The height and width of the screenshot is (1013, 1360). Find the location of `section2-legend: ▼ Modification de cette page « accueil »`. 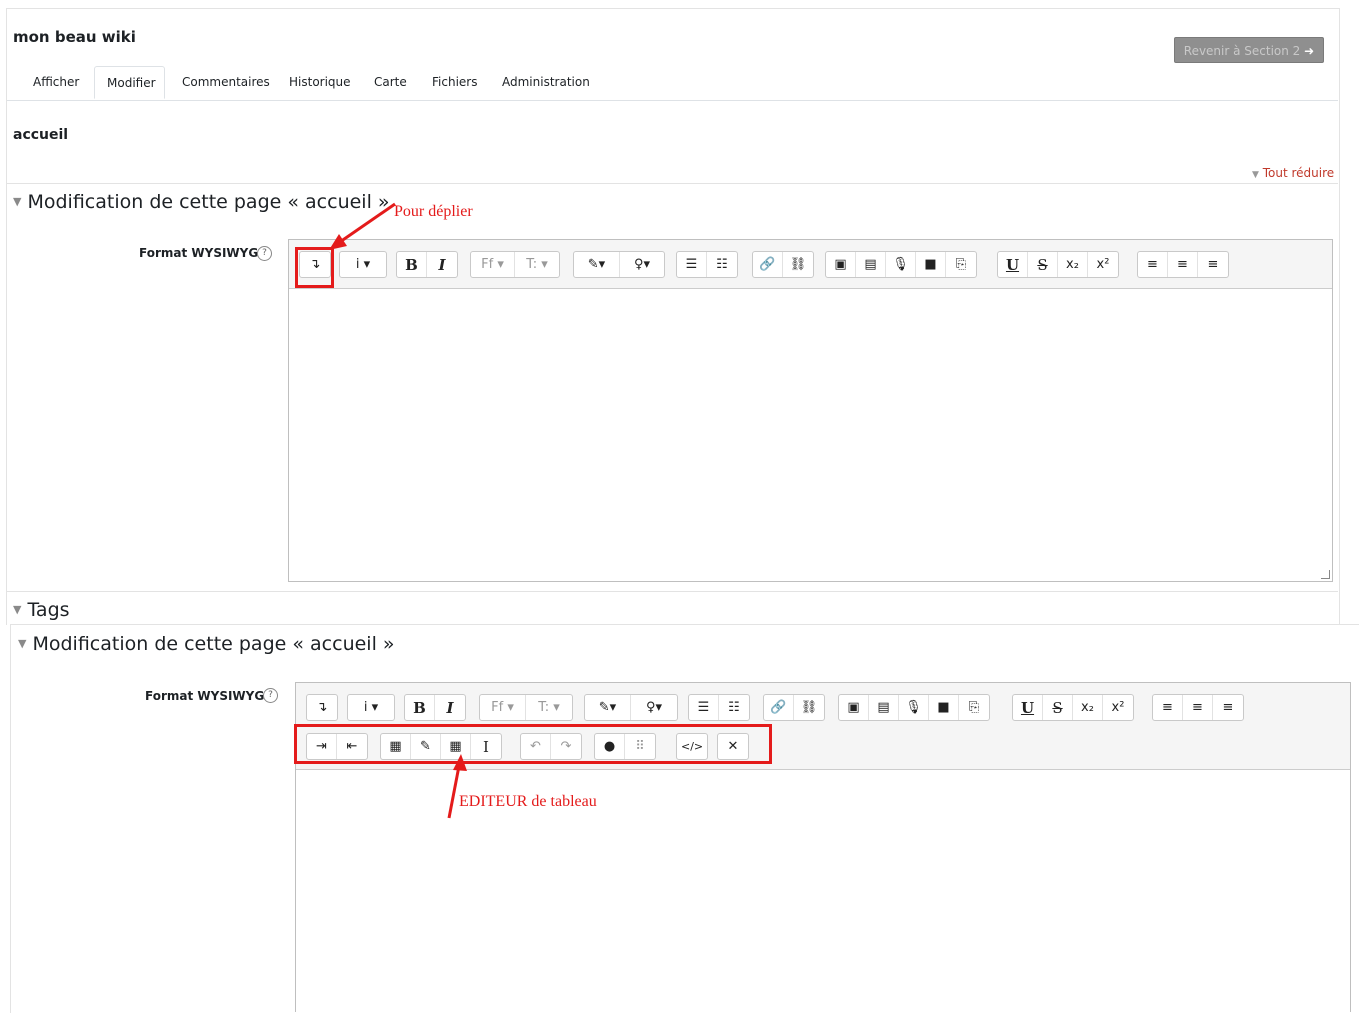

section2-legend: ▼ Modification de cette page « accueil » is located at coordinates (206, 644).